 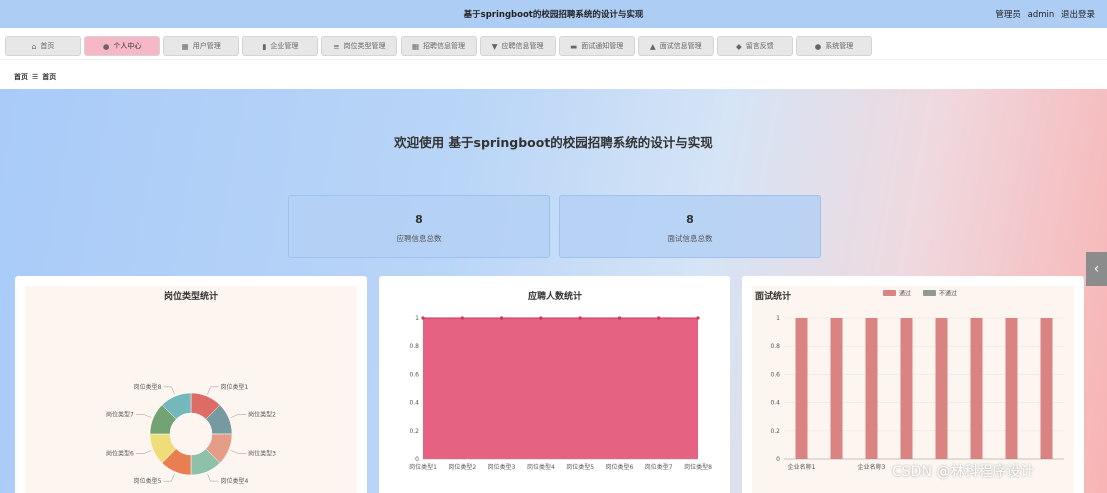 What do you see at coordinates (580, 467) in the screenshot?
I see `x-tick-label: 岗位类型5` at bounding box center [580, 467].